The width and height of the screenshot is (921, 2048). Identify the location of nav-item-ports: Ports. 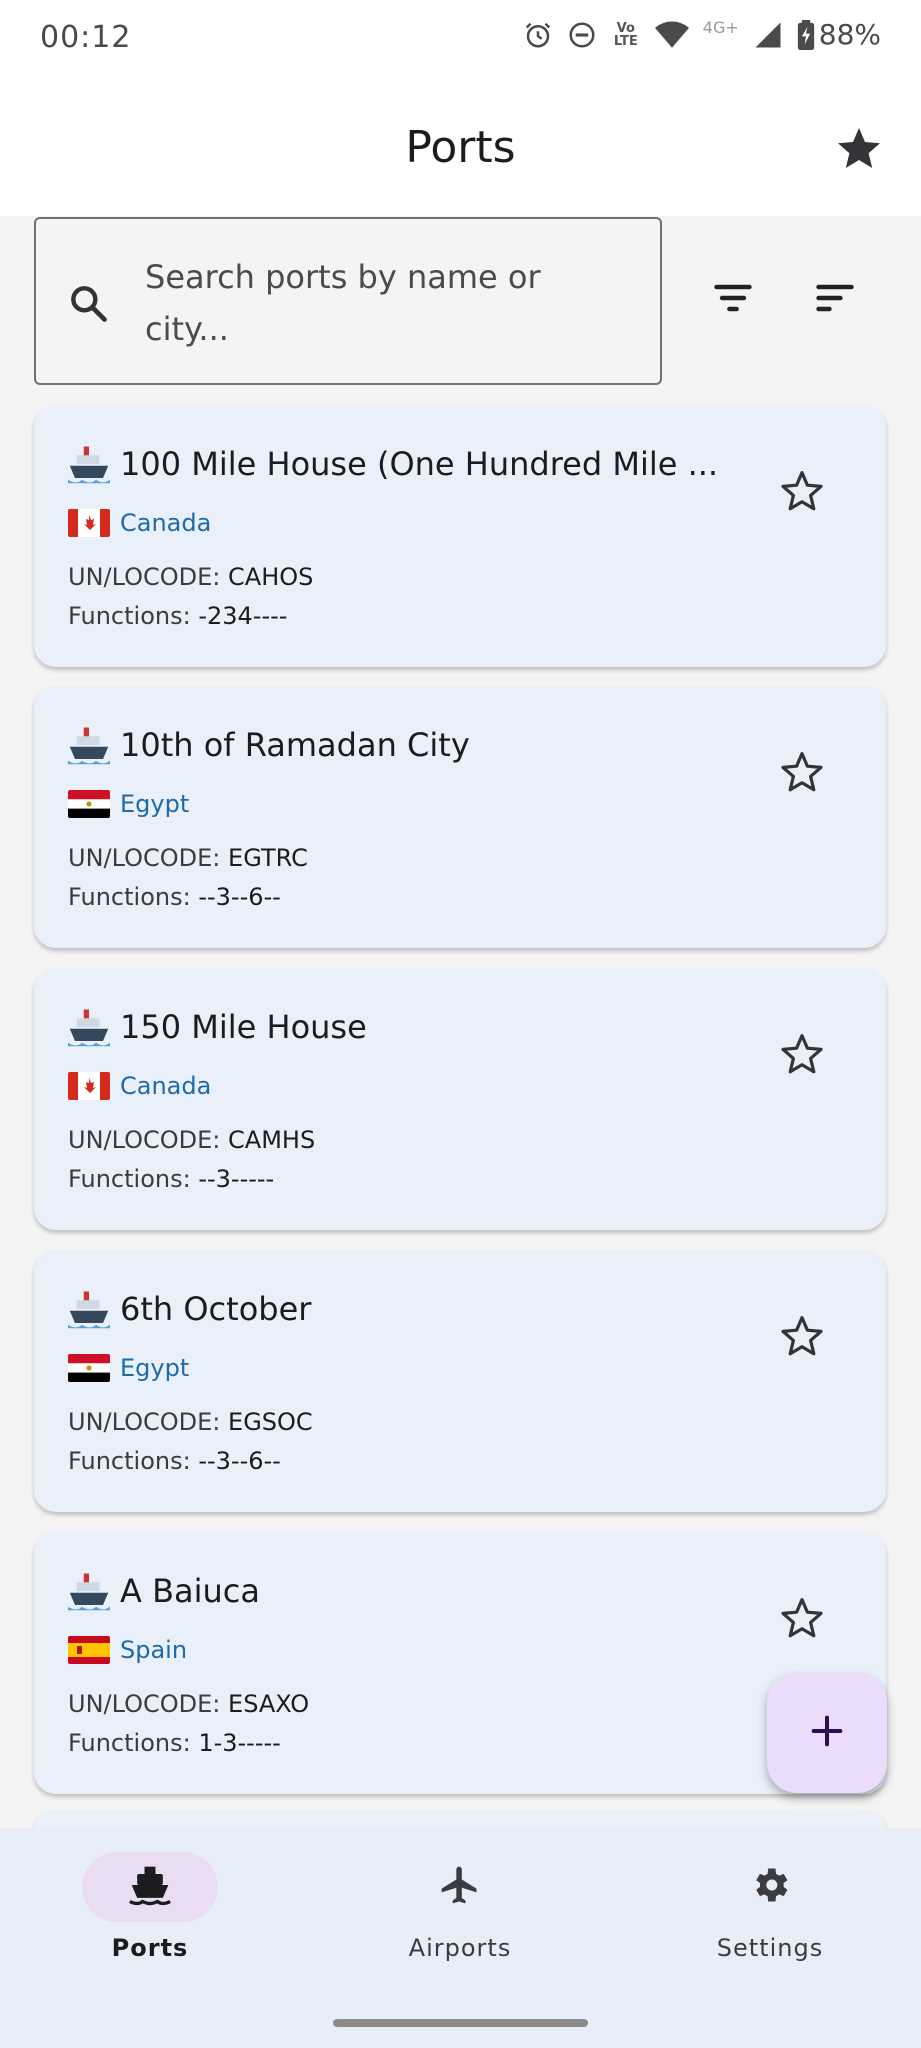
(150, 1907).